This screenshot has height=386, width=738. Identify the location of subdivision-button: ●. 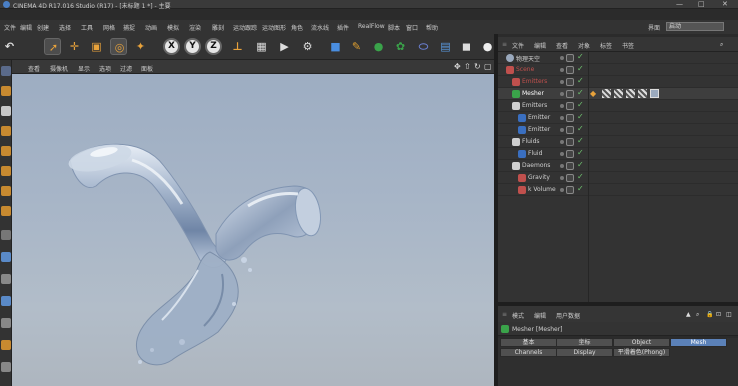
(378, 46).